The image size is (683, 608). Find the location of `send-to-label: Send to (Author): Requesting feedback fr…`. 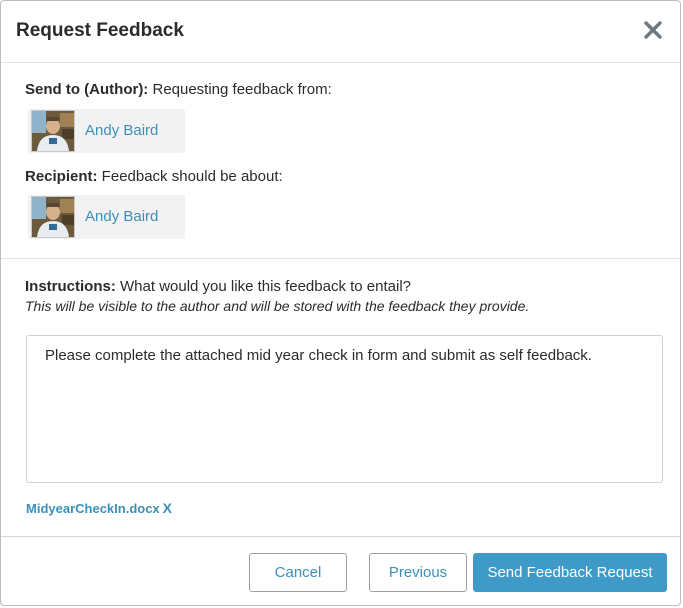

send-to-label: Send to (Author): Requesting feedback fr… is located at coordinates (178, 89).